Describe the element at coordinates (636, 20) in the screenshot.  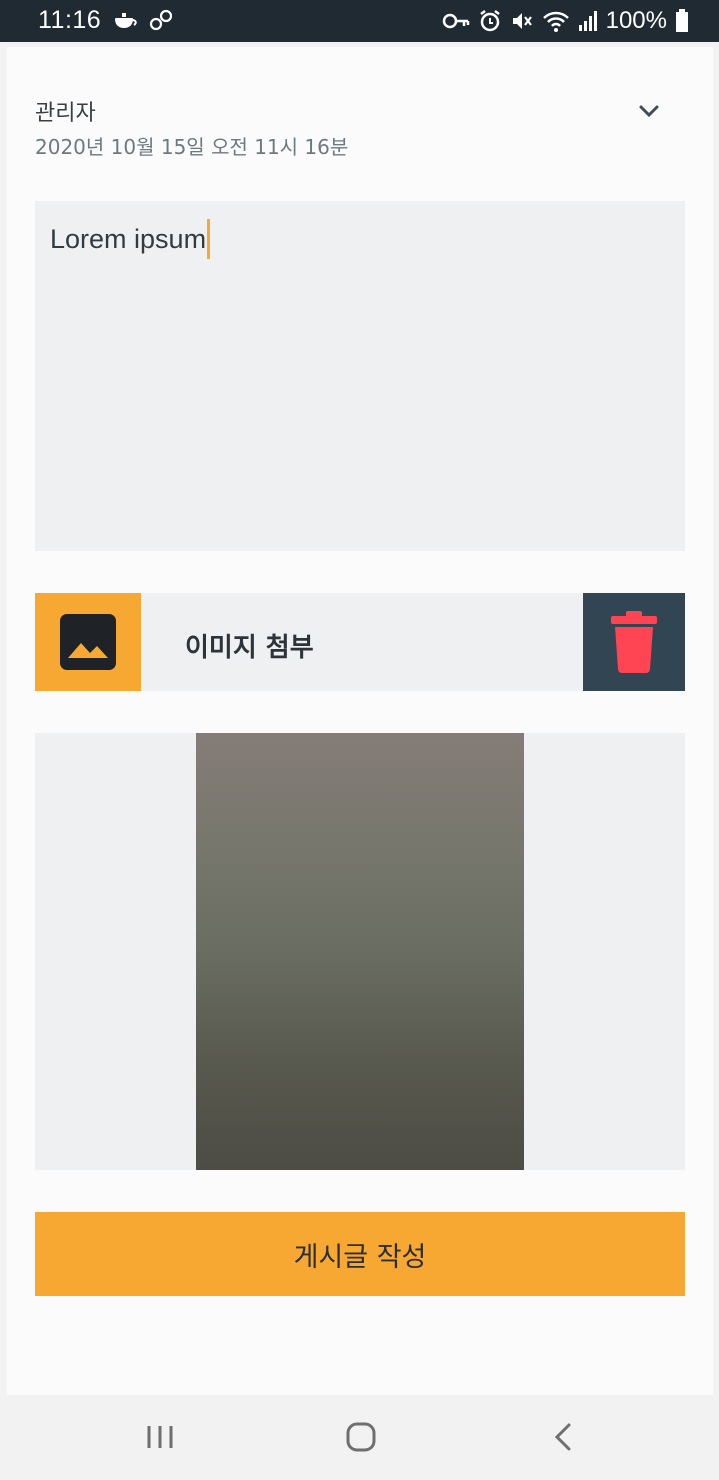
I see `battery-percent: 100%` at that location.